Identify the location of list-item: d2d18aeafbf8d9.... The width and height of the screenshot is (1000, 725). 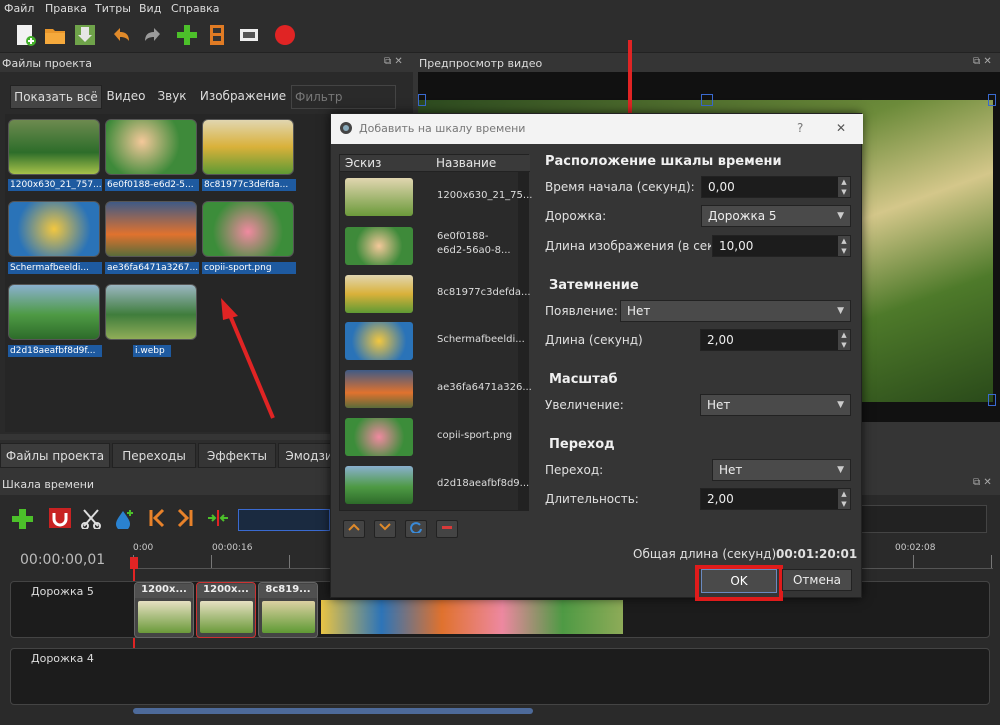
(435, 486).